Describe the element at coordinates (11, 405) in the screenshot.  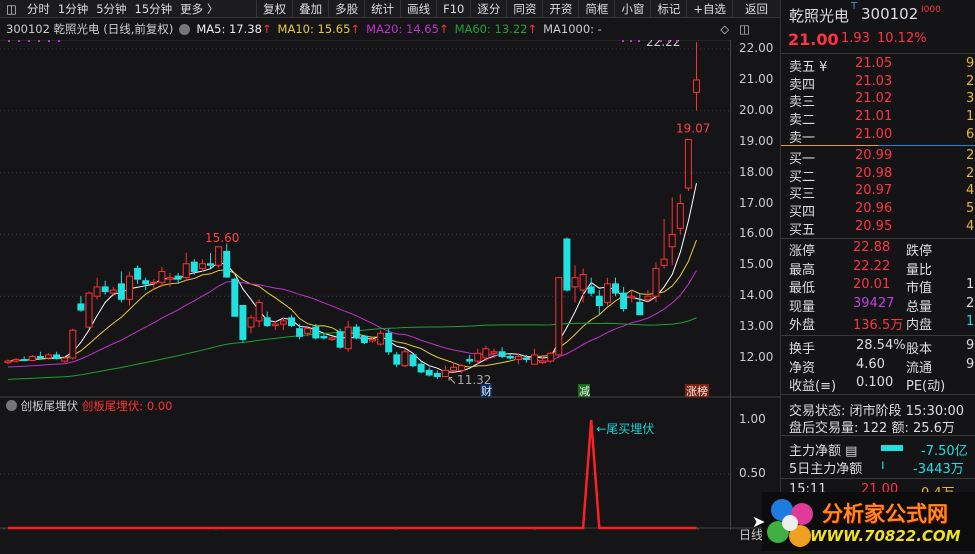
I see `indicator-toggle-icon` at that location.